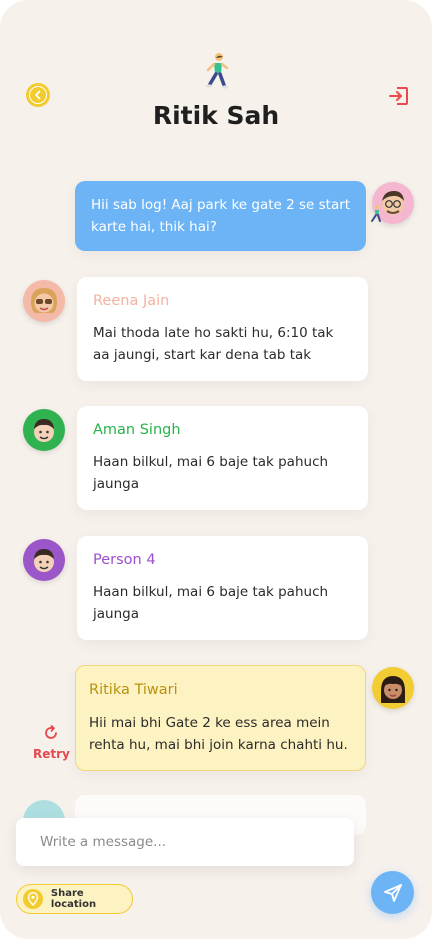  What do you see at coordinates (33, 899) in the screenshot?
I see `location-pin-icon` at bounding box center [33, 899].